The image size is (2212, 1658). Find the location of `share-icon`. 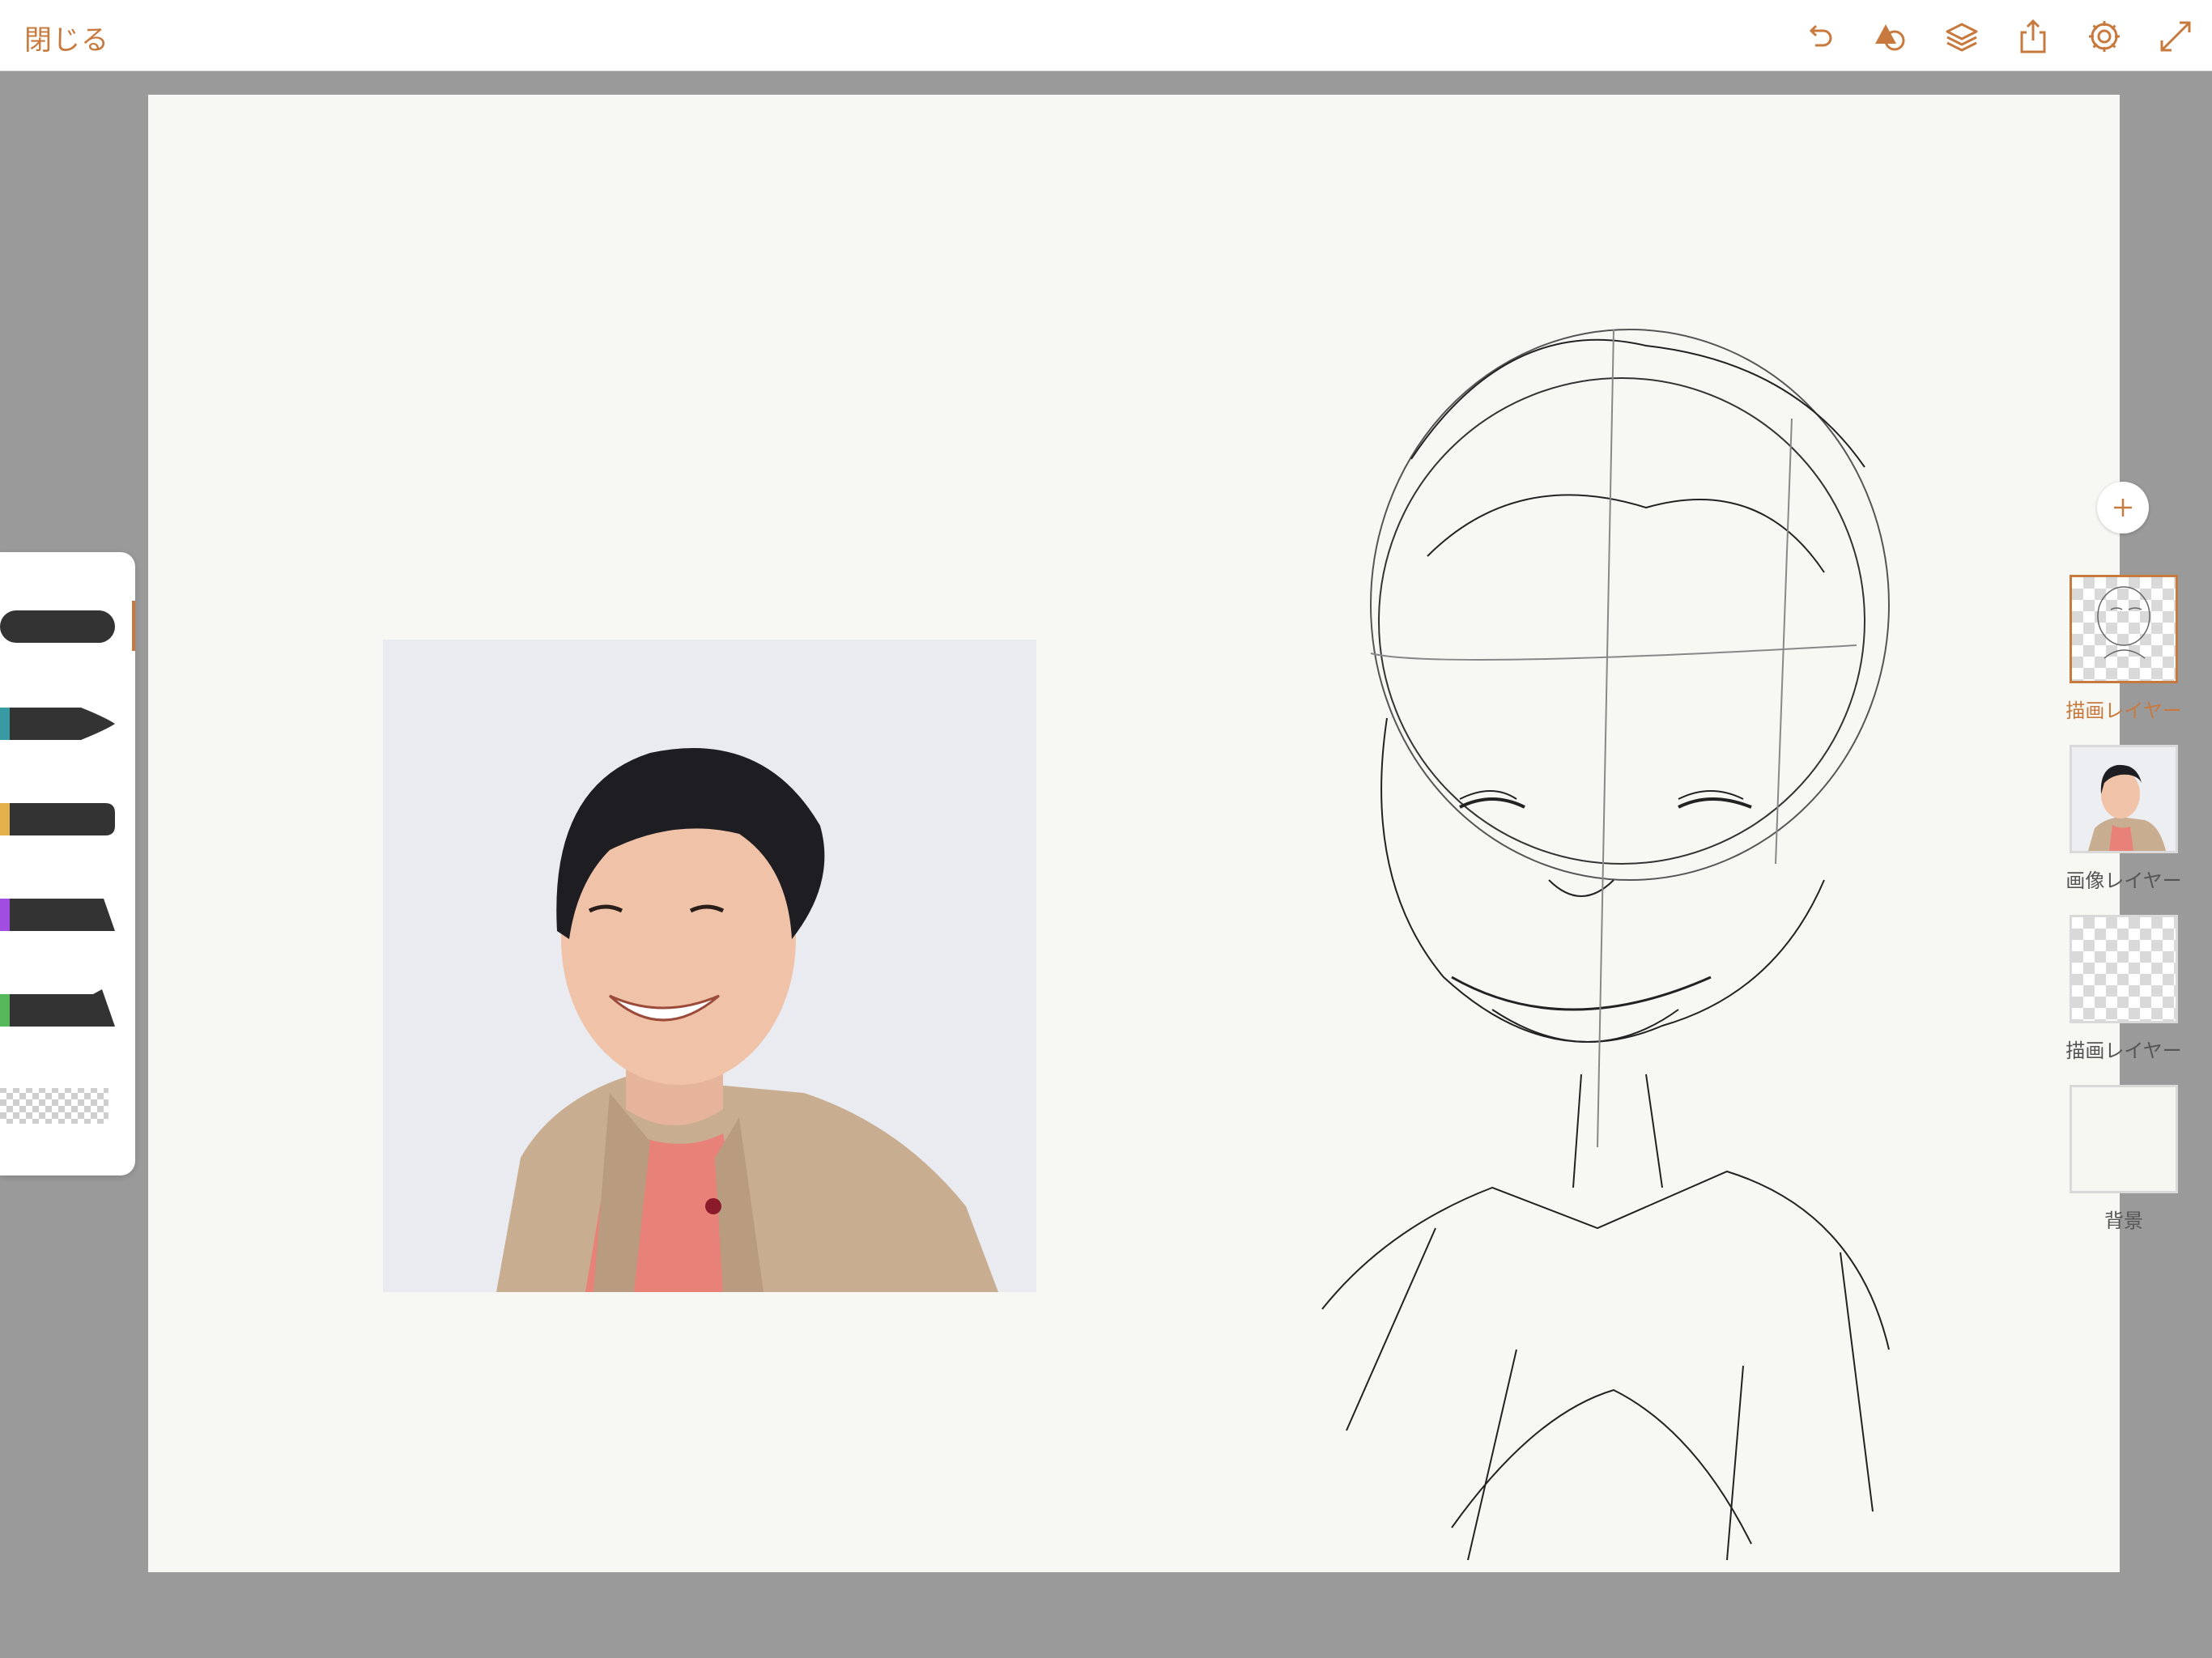

share-icon is located at coordinates (2033, 36).